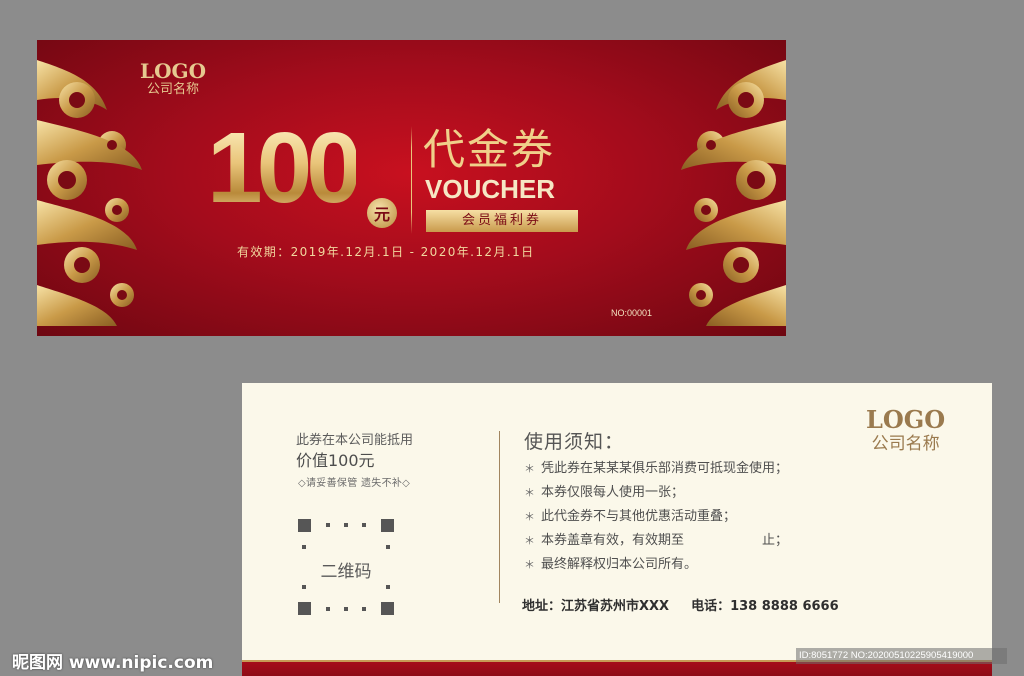  I want to click on phone: 电话：138 8888 6666, so click(765, 606).